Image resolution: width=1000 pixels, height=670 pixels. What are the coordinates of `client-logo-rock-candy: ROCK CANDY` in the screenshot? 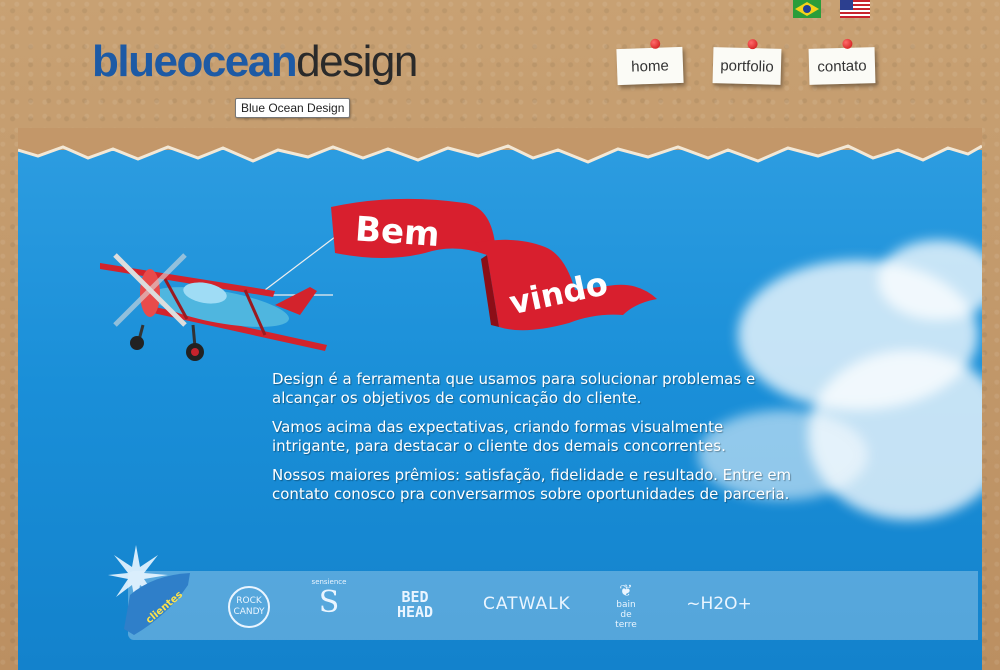 It's located at (249, 607).